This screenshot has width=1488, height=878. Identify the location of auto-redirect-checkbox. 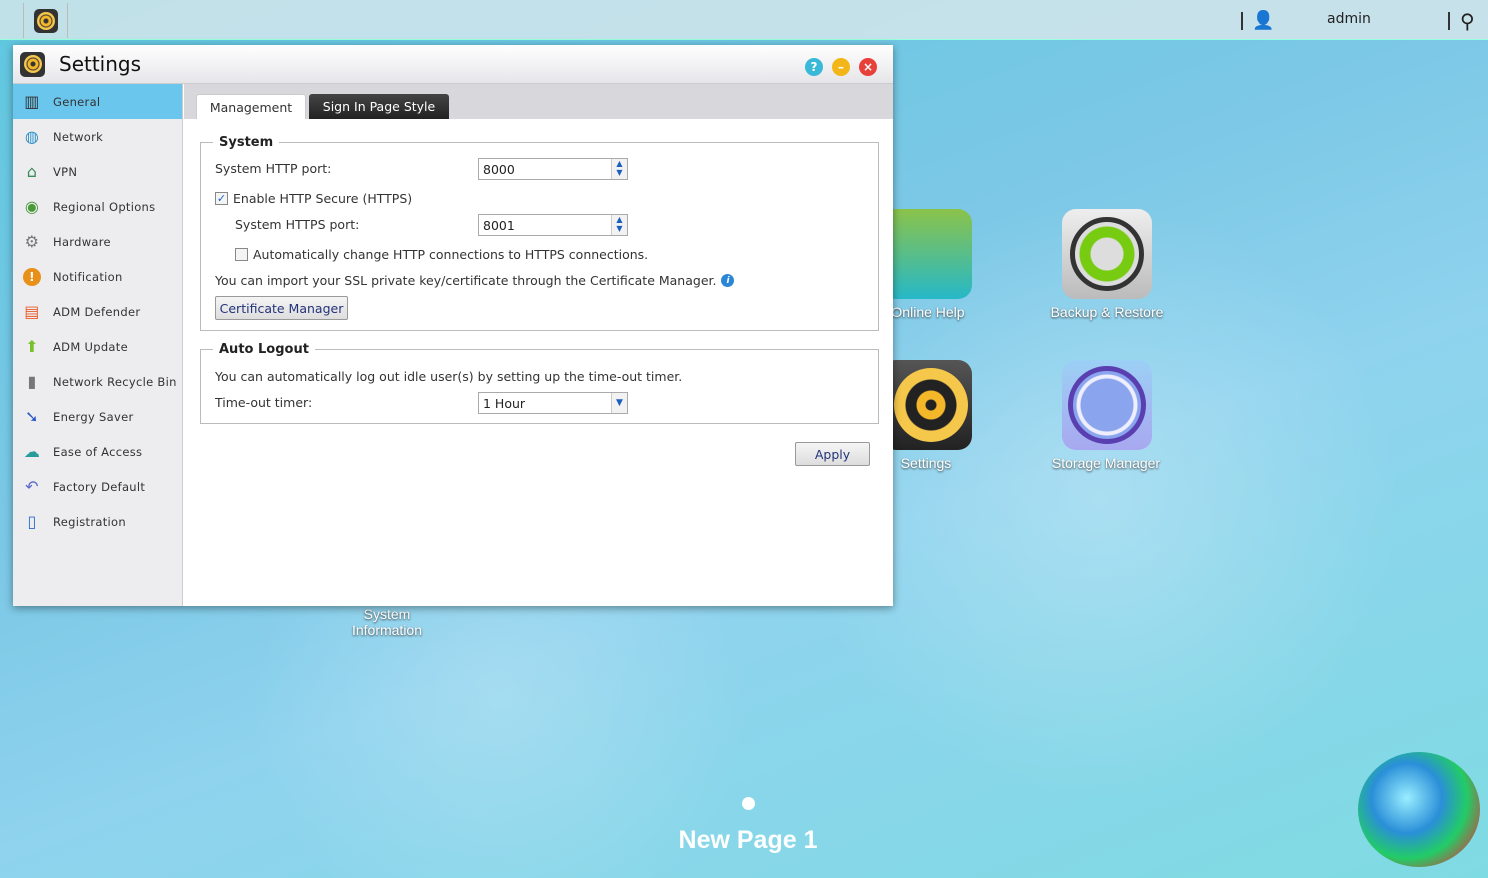
(241, 254).